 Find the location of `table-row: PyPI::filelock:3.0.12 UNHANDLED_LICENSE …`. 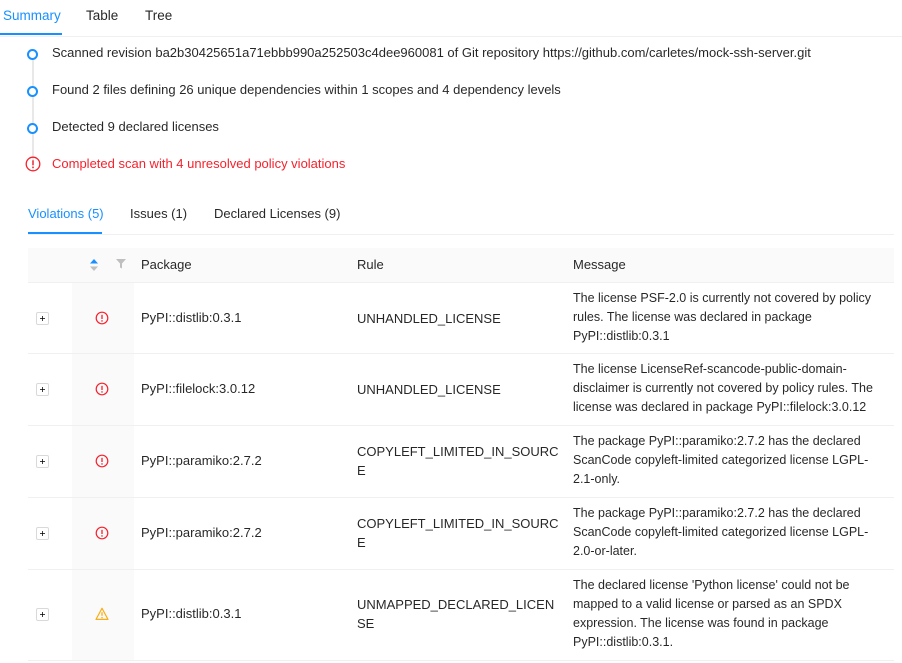

table-row: PyPI::filelock:3.0.12 UNHANDLED_LICENSE … is located at coordinates (461, 390).